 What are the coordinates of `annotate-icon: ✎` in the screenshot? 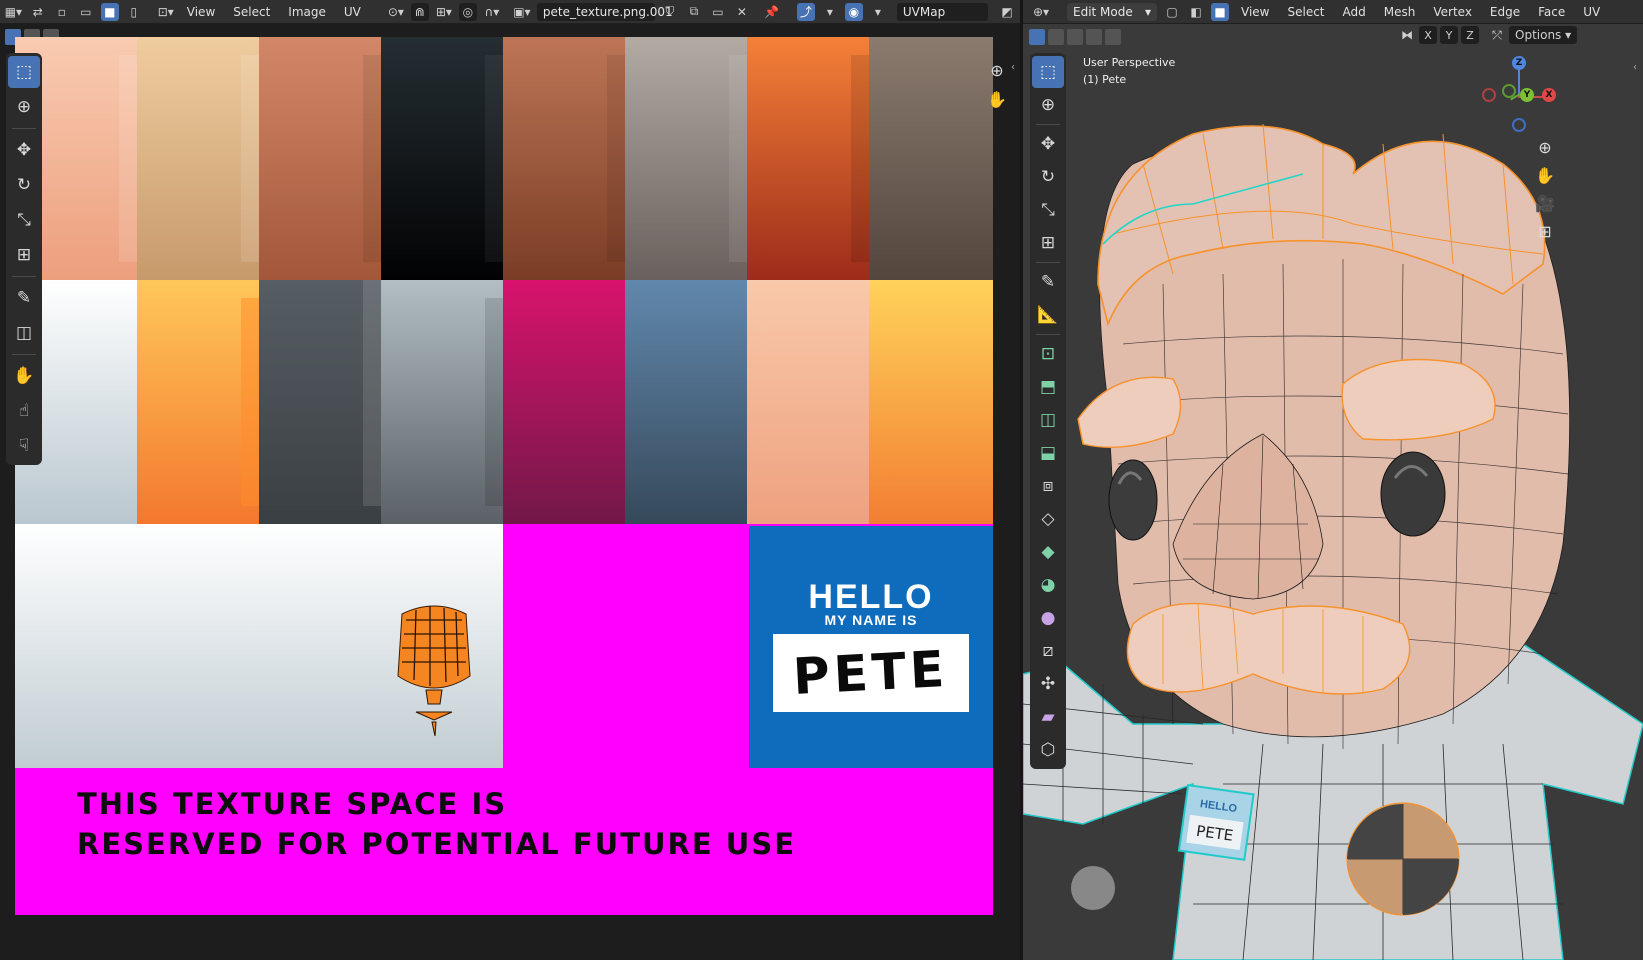 It's located at (24, 298).